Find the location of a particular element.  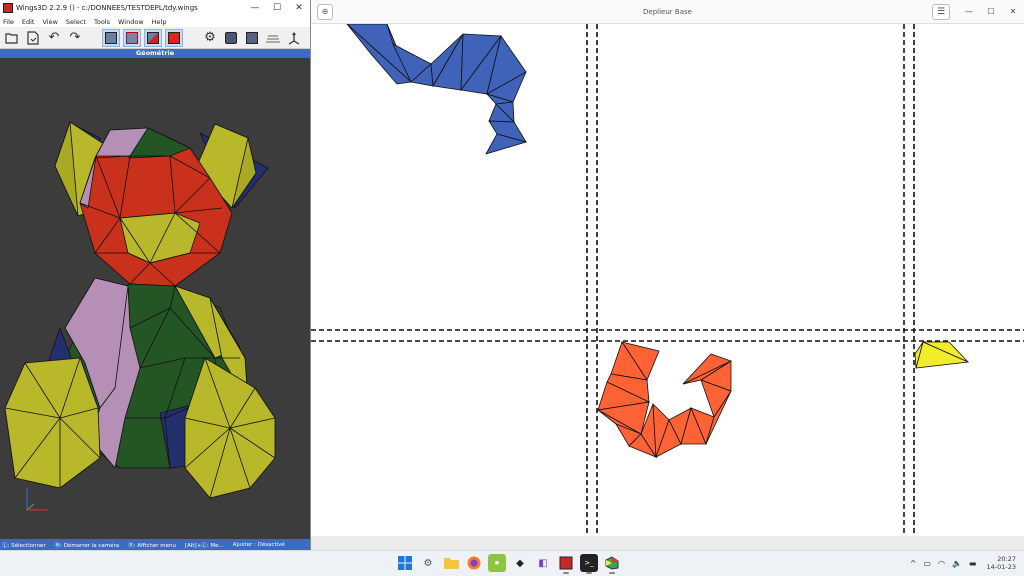

unfolded-piece-yellow is located at coordinates (942, 355).